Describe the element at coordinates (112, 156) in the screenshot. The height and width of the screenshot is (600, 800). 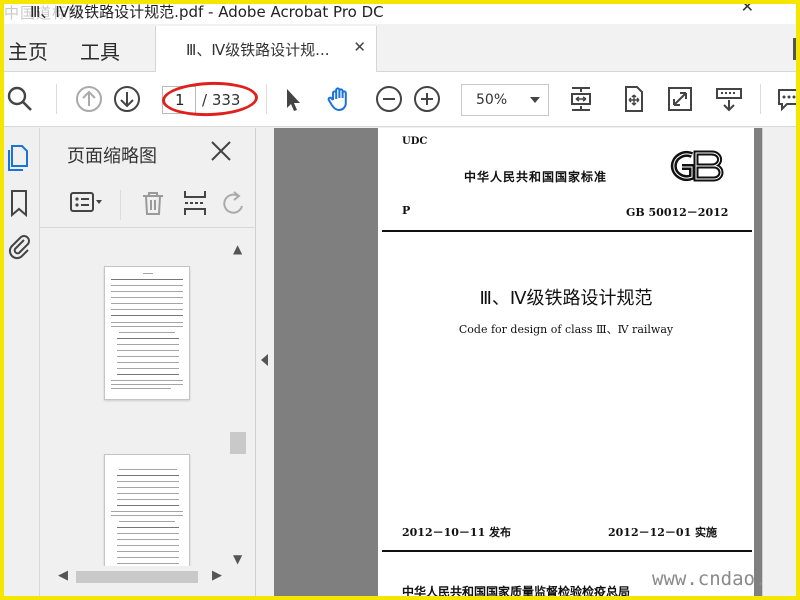
I see `panel-title: 页面缩略图` at that location.